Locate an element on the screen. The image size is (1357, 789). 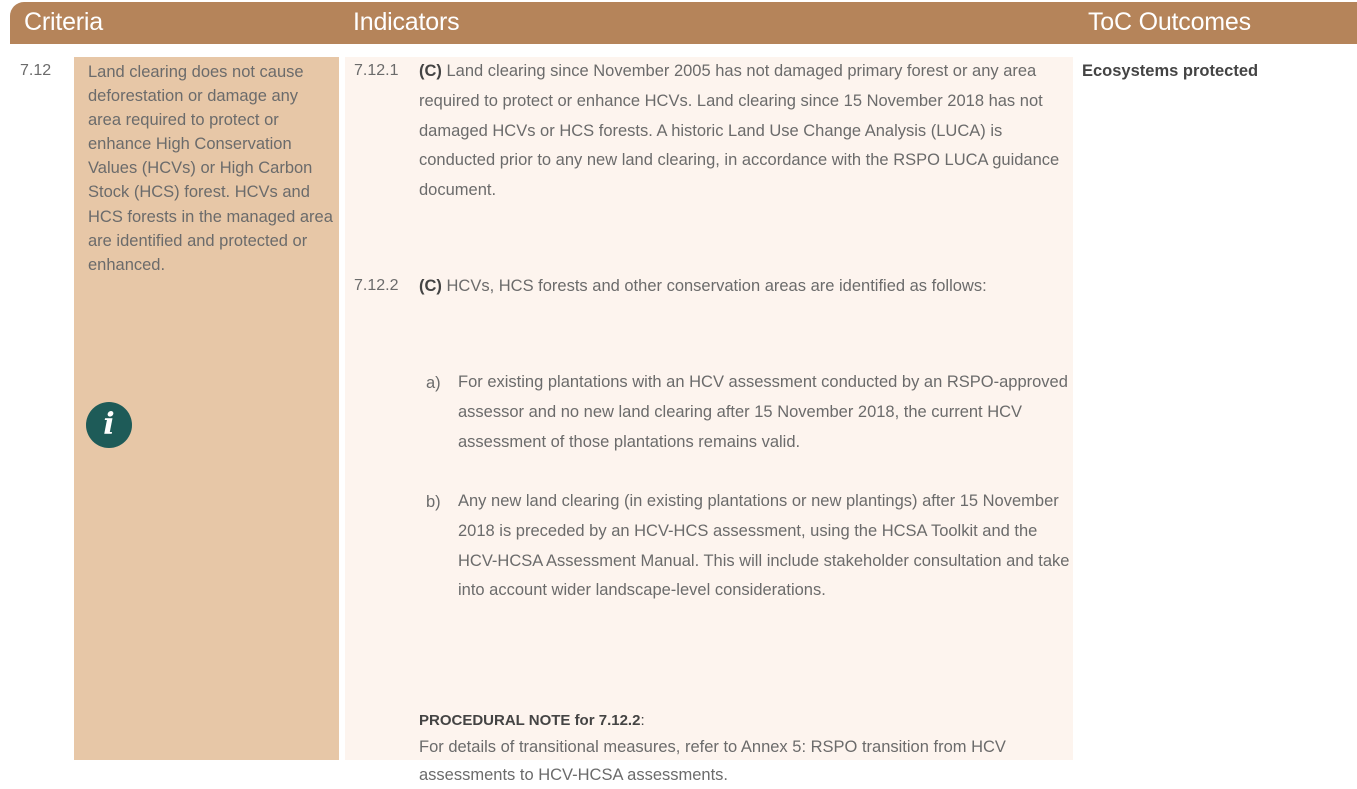
indicator-number: 7.12.2 is located at coordinates (376, 285).